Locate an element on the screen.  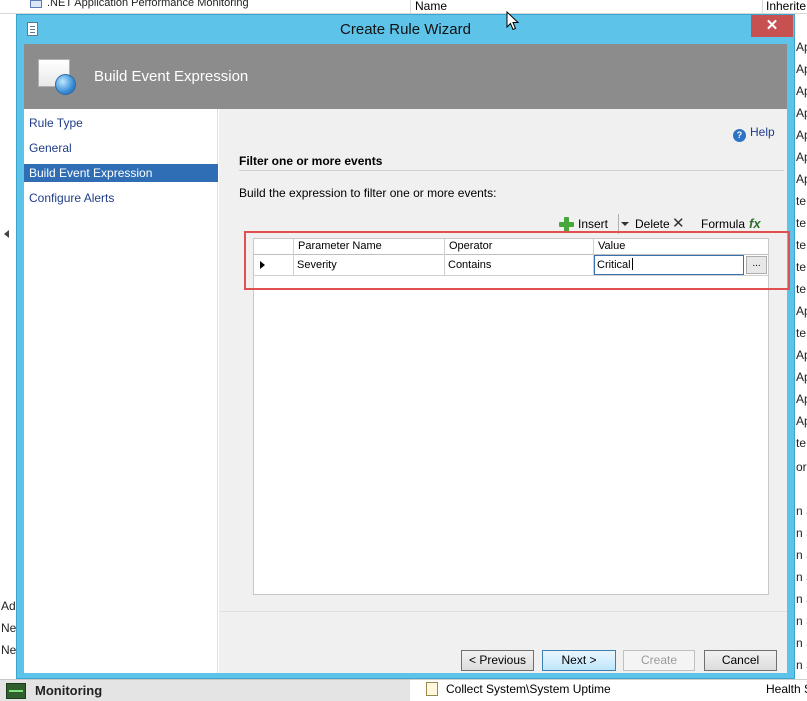
cancel-button: Cancel is located at coordinates (740, 660).